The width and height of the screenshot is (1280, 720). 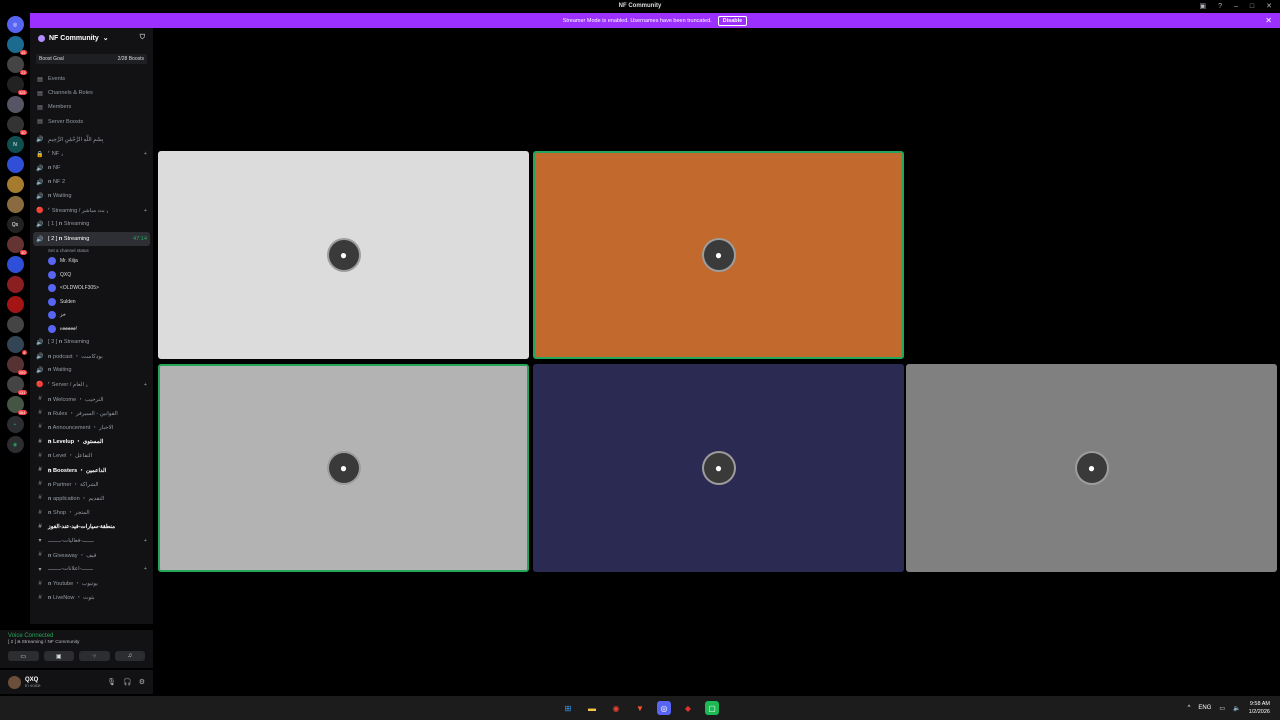 What do you see at coordinates (91, 261) in the screenshot?
I see `voice-user: Mr. Kiija` at bounding box center [91, 261].